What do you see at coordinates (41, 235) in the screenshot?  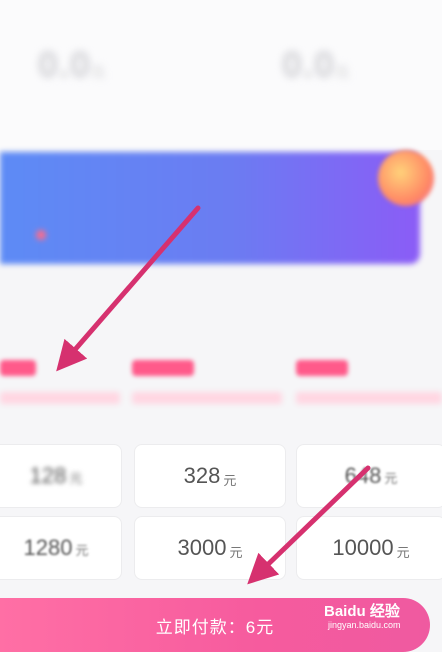 I see `banner-dot-icon` at bounding box center [41, 235].